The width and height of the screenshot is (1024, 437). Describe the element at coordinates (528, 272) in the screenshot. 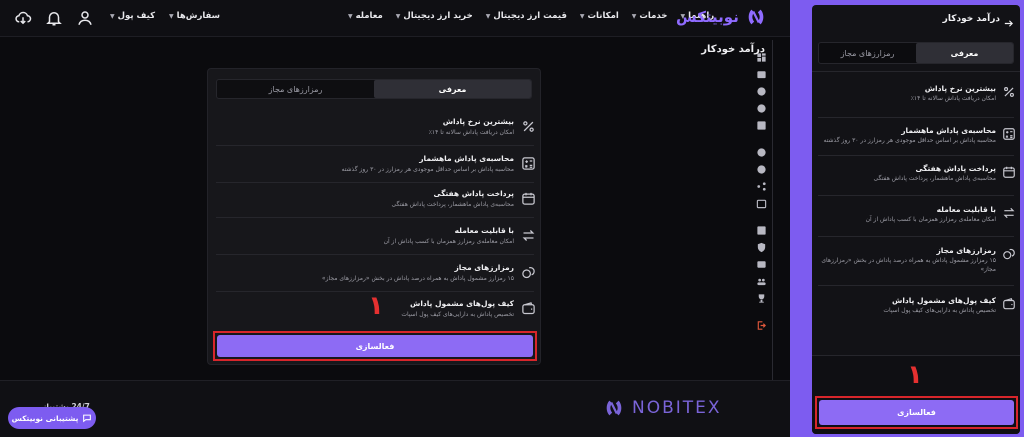

I see `coins-icon` at that location.